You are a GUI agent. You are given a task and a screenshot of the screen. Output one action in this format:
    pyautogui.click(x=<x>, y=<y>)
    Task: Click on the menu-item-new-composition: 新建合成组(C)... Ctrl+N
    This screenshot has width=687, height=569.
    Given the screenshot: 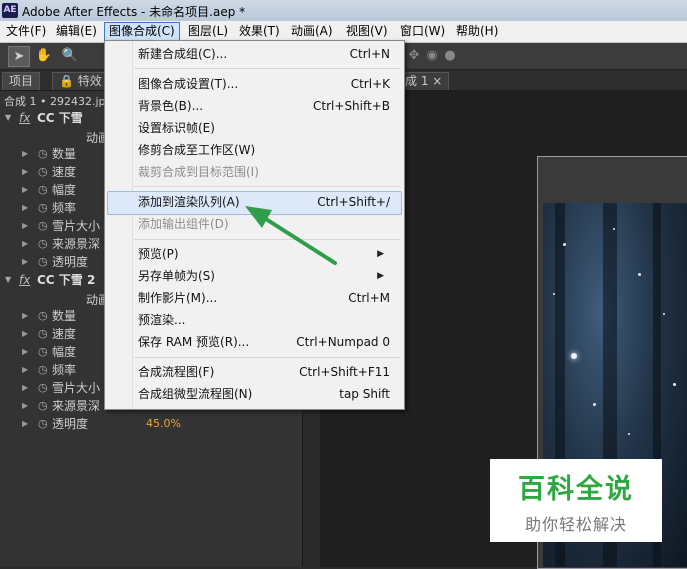 What is the action you would take?
    pyautogui.click(x=264, y=54)
    